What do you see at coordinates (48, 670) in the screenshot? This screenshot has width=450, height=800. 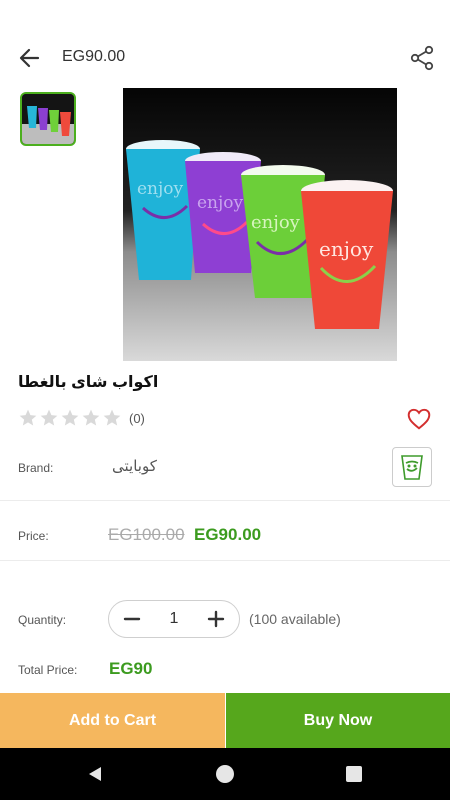 I see `total-price-label: Total Price:` at bounding box center [48, 670].